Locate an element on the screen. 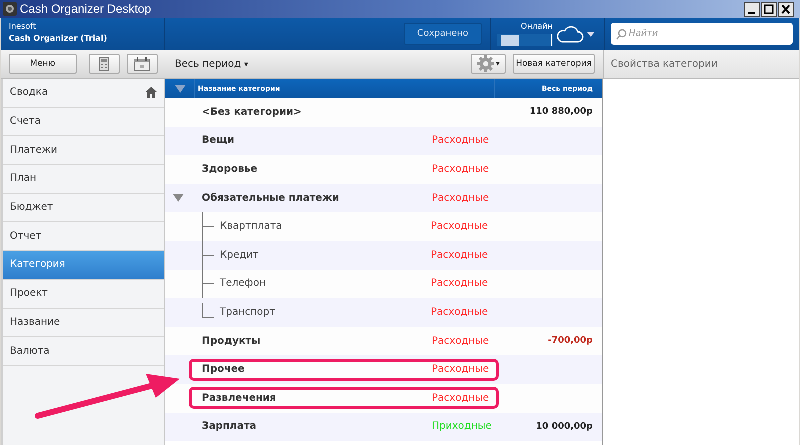 The height and width of the screenshot is (445, 800). category-name: Квартплата is located at coordinates (251, 226).